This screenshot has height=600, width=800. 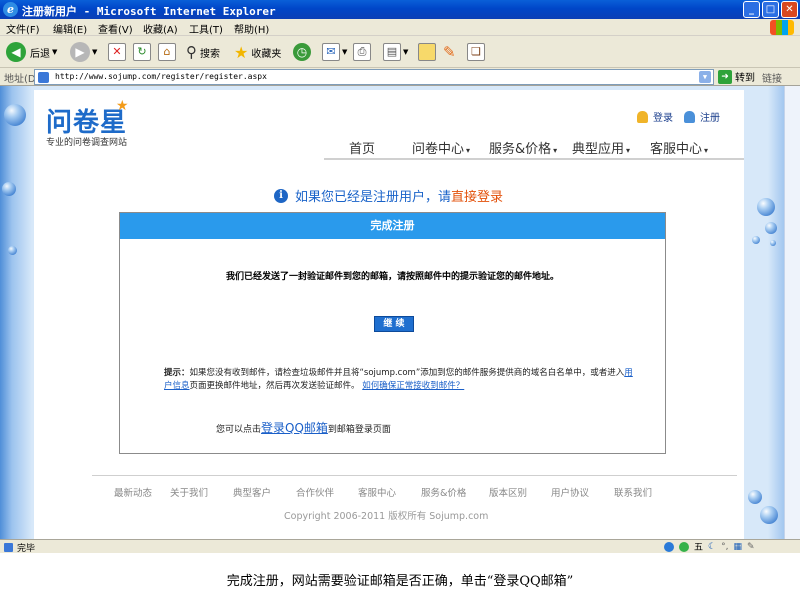 I want to click on ime-mode: 五, so click(x=698, y=546).